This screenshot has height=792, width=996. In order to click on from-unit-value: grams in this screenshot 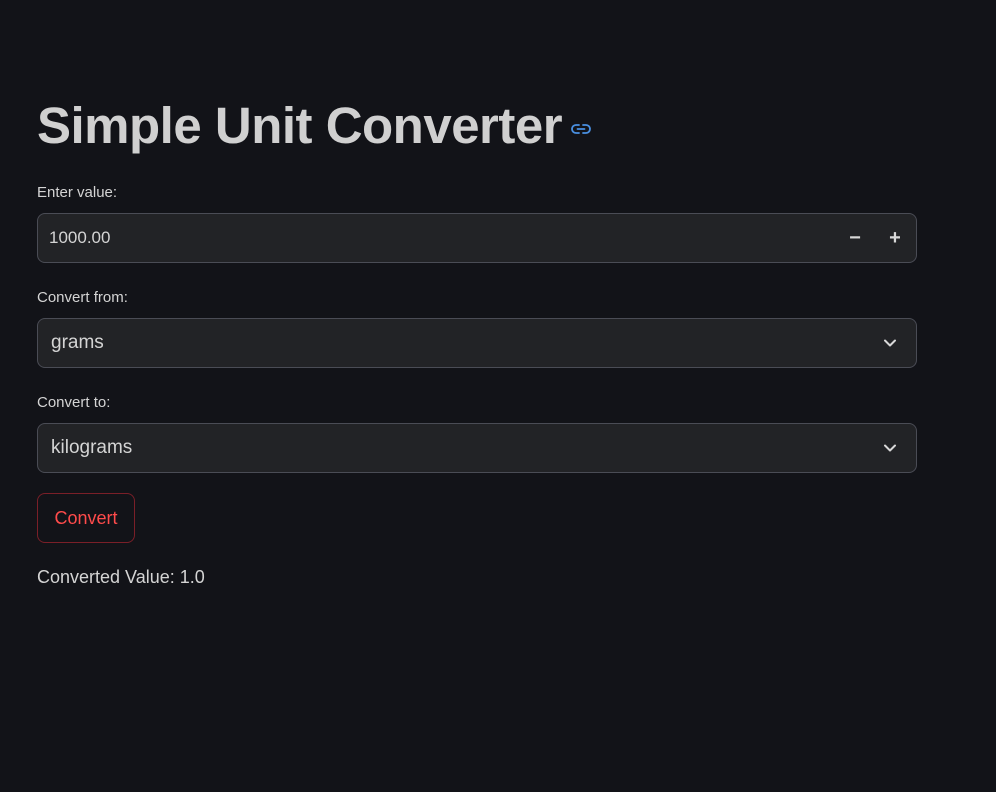, I will do `click(77, 342)`.